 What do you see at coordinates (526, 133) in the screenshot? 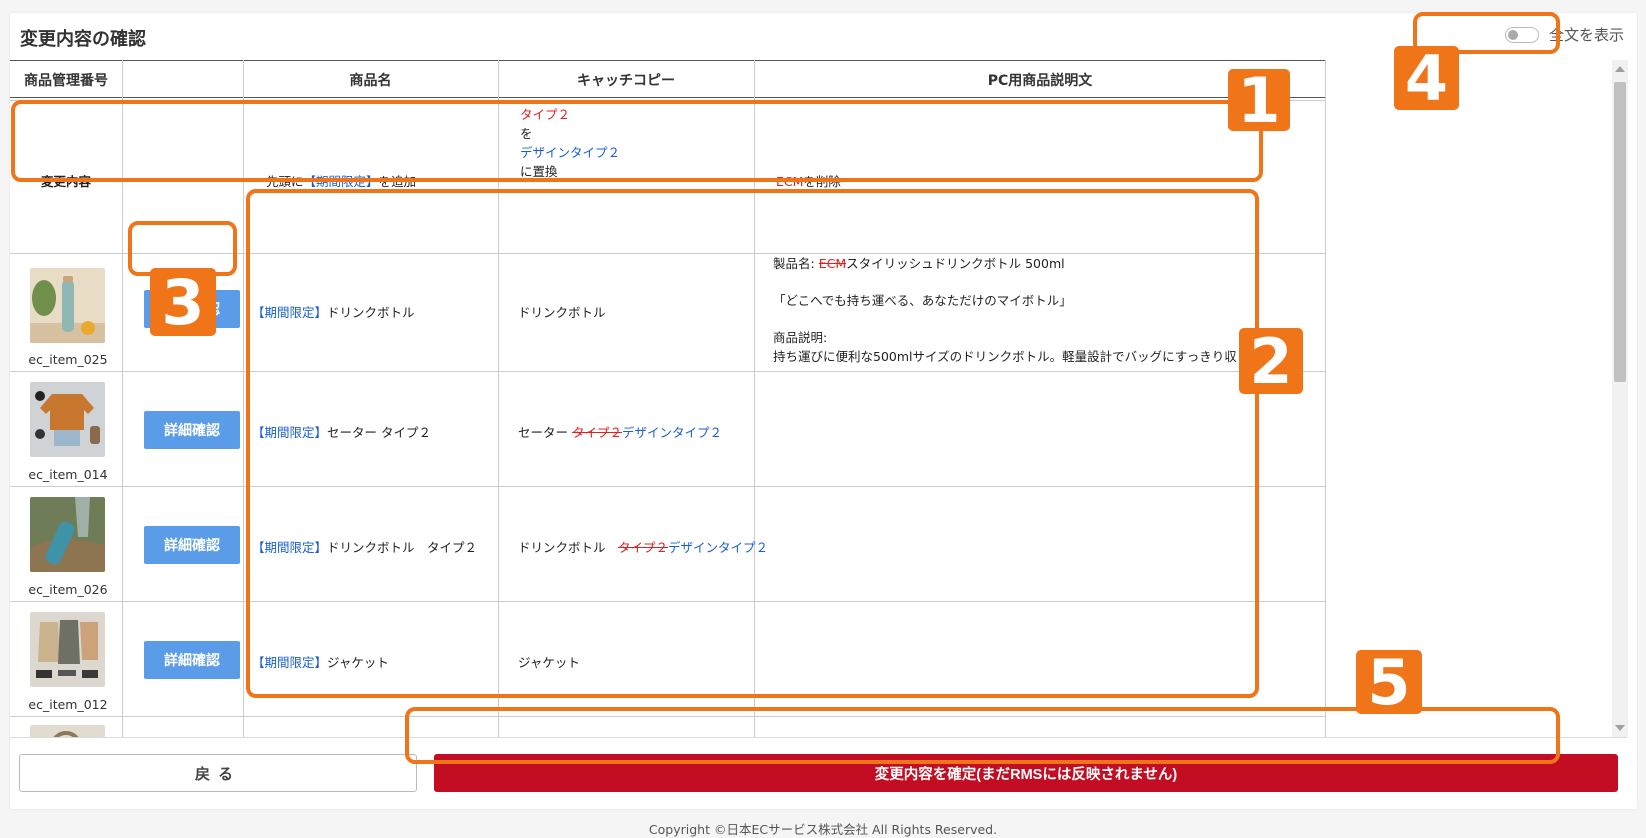
I see `change-catch-wo: を` at bounding box center [526, 133].